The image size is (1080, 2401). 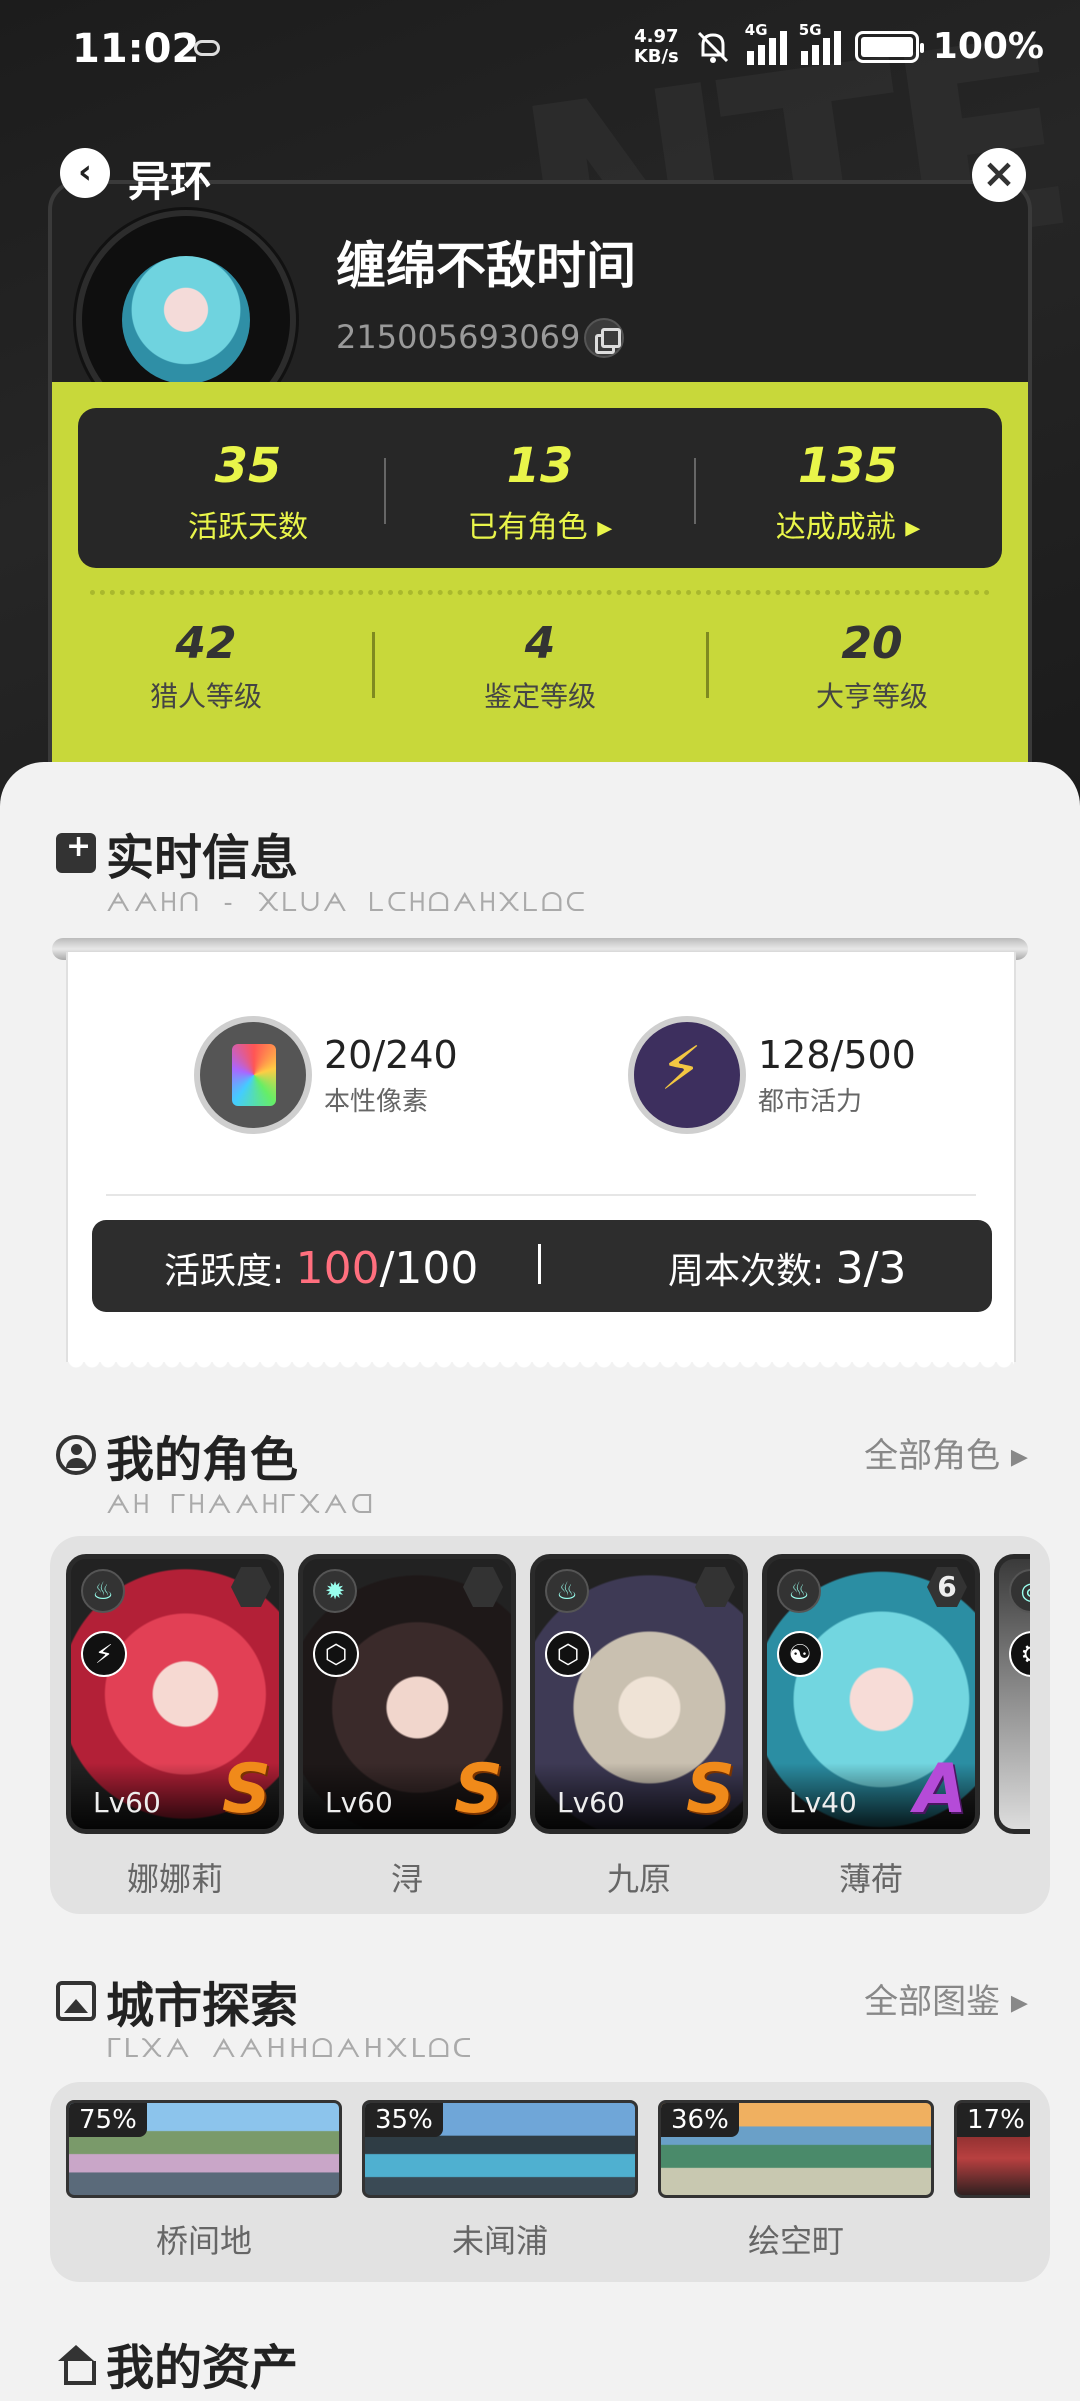 What do you see at coordinates (656, 36) in the screenshot?
I see `speed-value: 4.97` at bounding box center [656, 36].